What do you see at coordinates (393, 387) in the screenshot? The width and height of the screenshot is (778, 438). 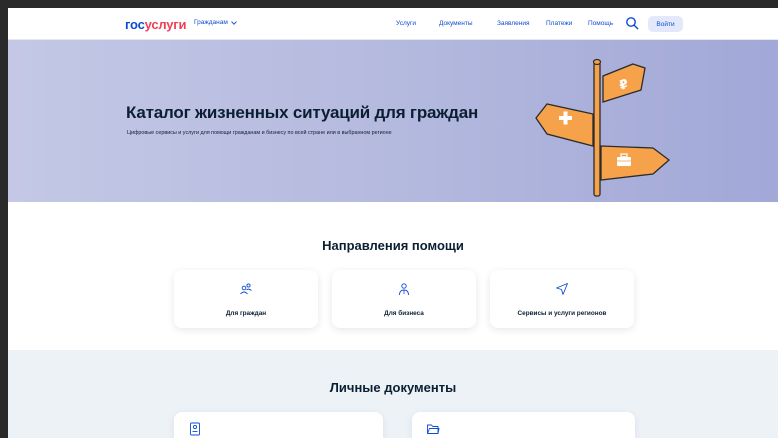 I see `documents-title: Личные документы` at bounding box center [393, 387].